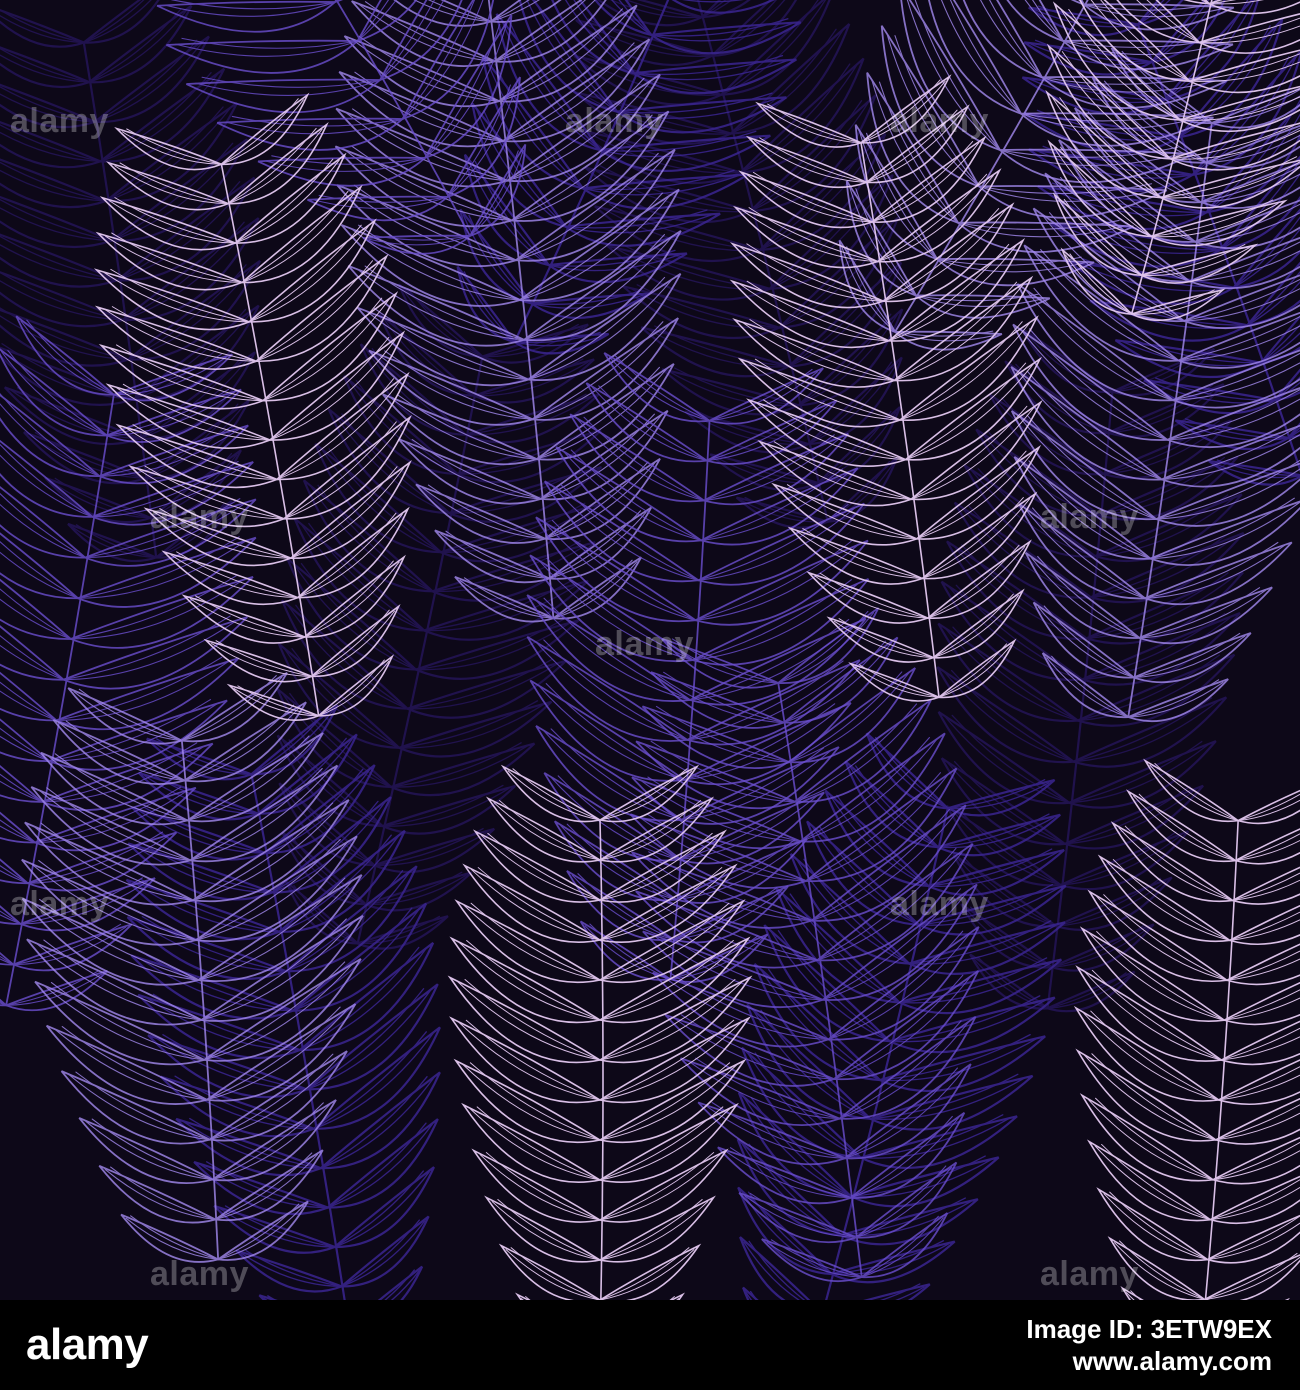 The width and height of the screenshot is (1300, 1390). I want to click on alamy-logo: alamy, so click(87, 1345).